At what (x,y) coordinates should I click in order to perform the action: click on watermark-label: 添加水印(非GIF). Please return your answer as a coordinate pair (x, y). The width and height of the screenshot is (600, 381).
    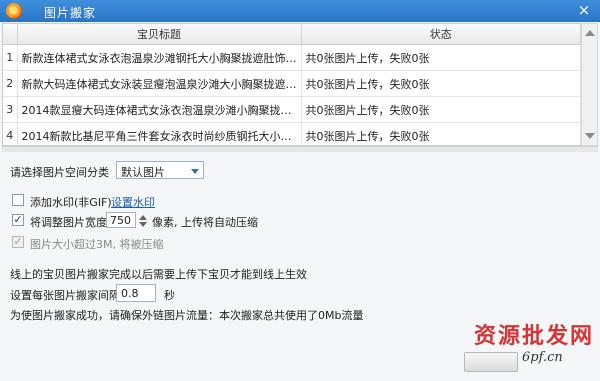
    Looking at the image, I should click on (71, 202).